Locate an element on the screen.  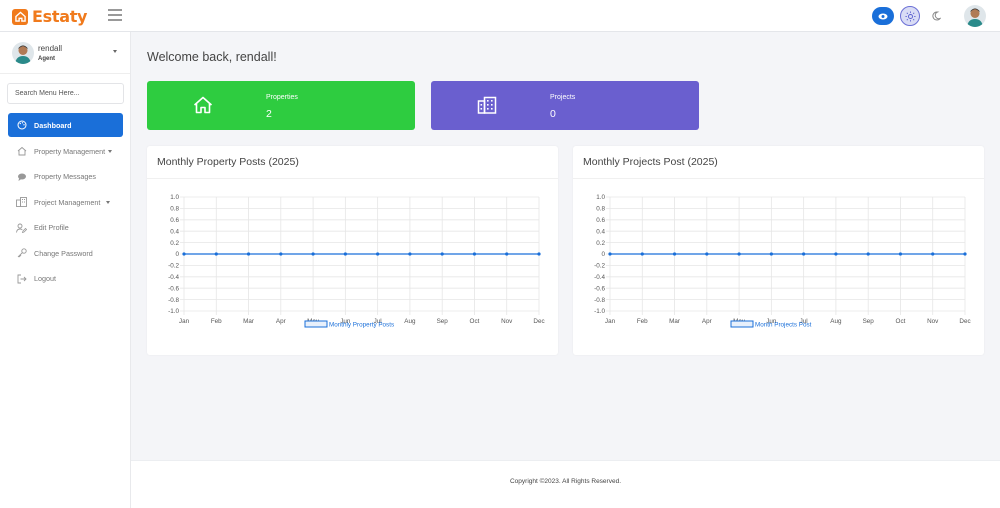
sidebar-item-logout: Logout is located at coordinates (65, 279).